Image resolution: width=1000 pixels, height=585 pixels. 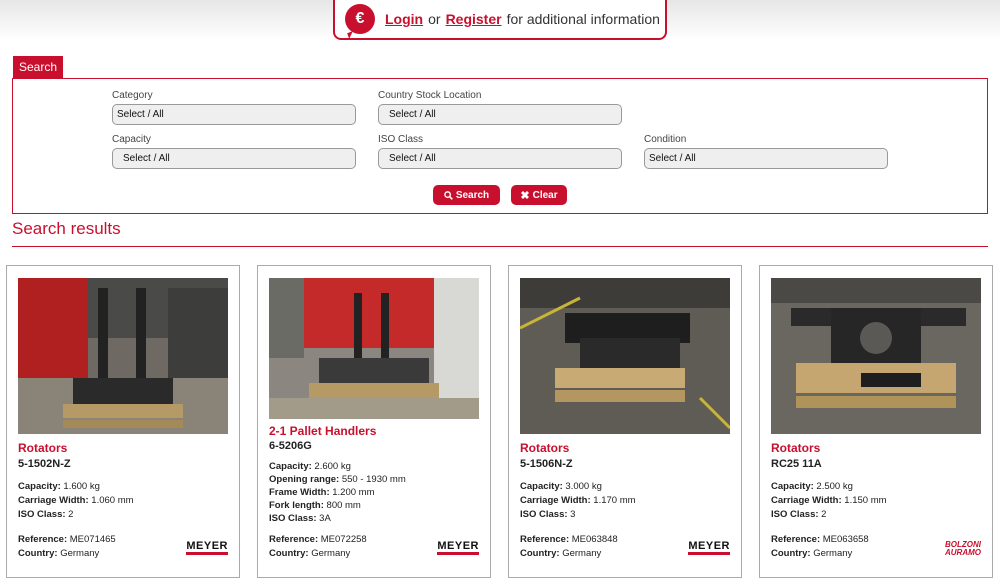 I want to click on product-meta: Reference: ME063658 Country: Germany, so click(x=820, y=546).